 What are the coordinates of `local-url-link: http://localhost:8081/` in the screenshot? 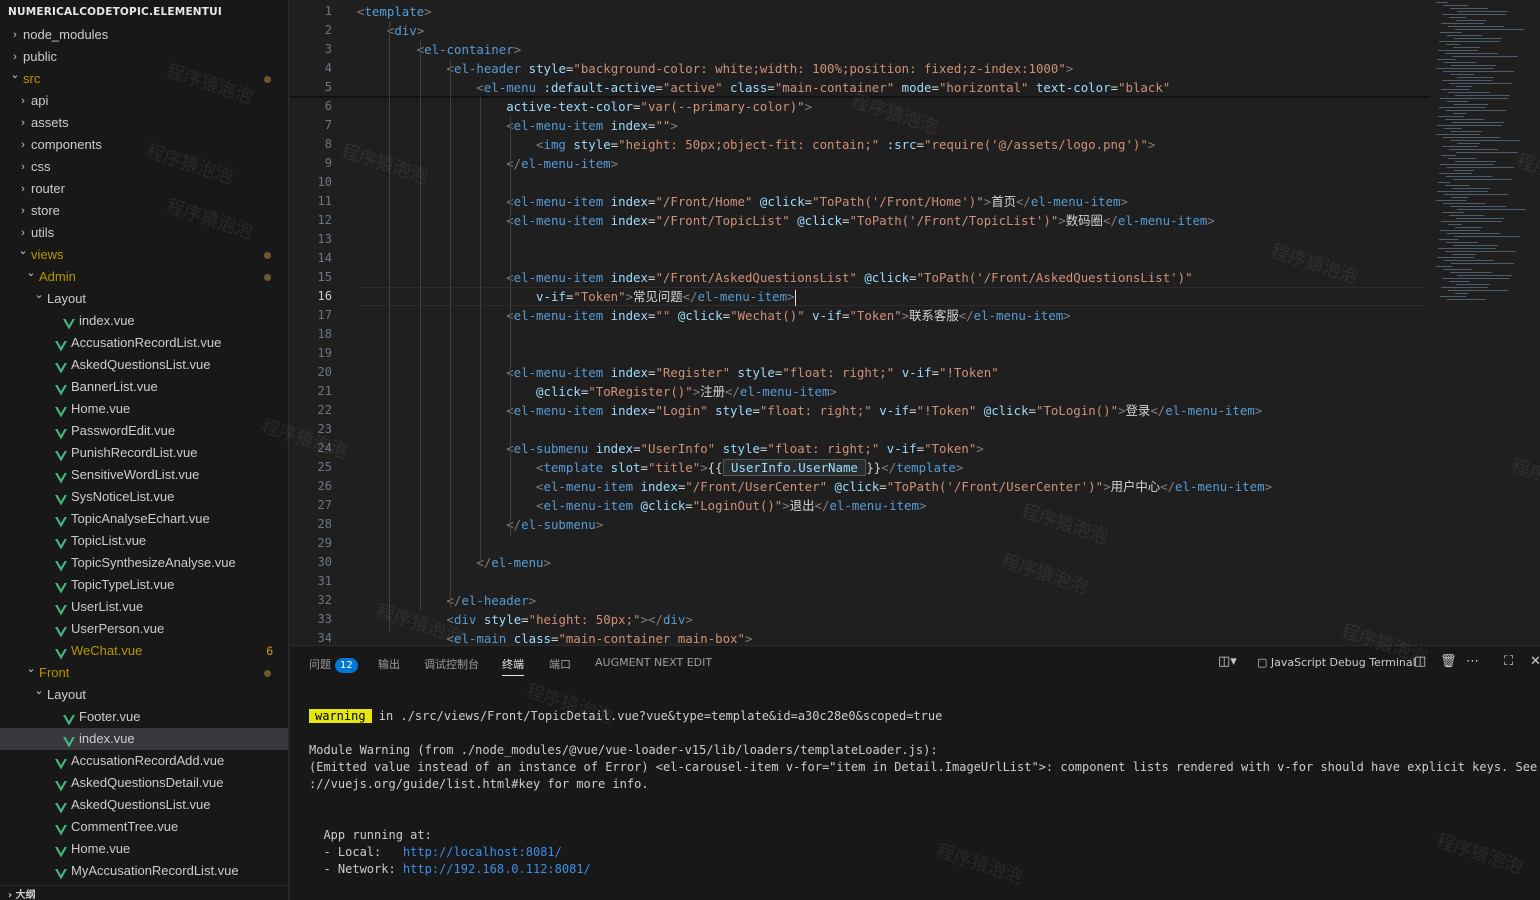 It's located at (482, 852).